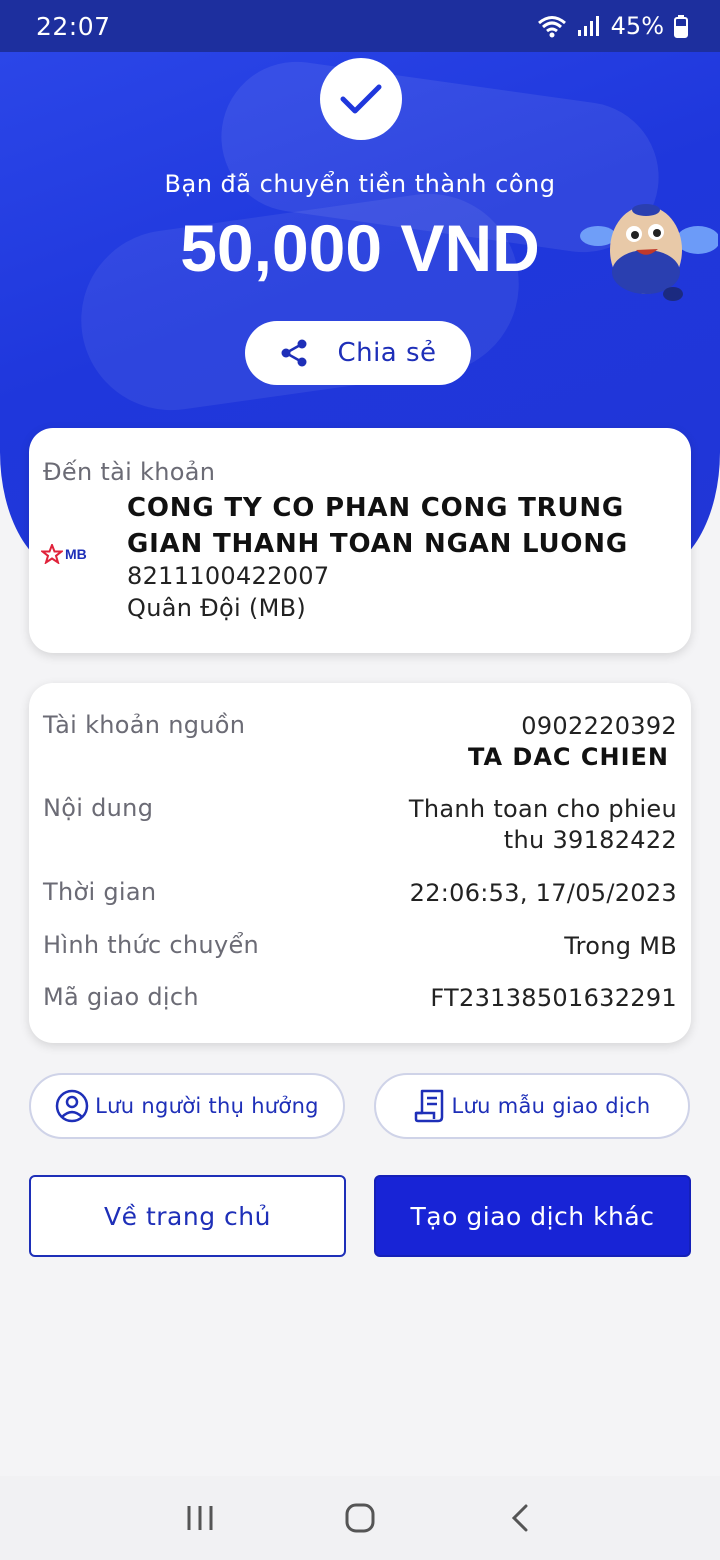  What do you see at coordinates (73, 26) in the screenshot?
I see `status-time: 22:07` at bounding box center [73, 26].